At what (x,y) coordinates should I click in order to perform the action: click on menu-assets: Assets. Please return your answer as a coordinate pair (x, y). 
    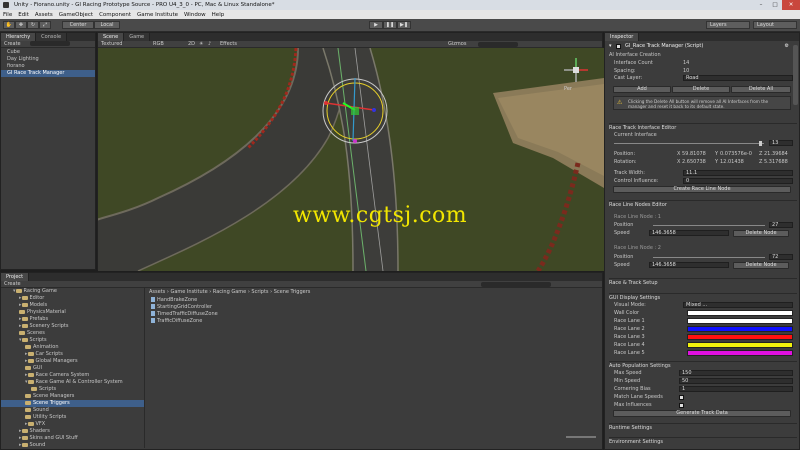
    Looking at the image, I should click on (44, 15).